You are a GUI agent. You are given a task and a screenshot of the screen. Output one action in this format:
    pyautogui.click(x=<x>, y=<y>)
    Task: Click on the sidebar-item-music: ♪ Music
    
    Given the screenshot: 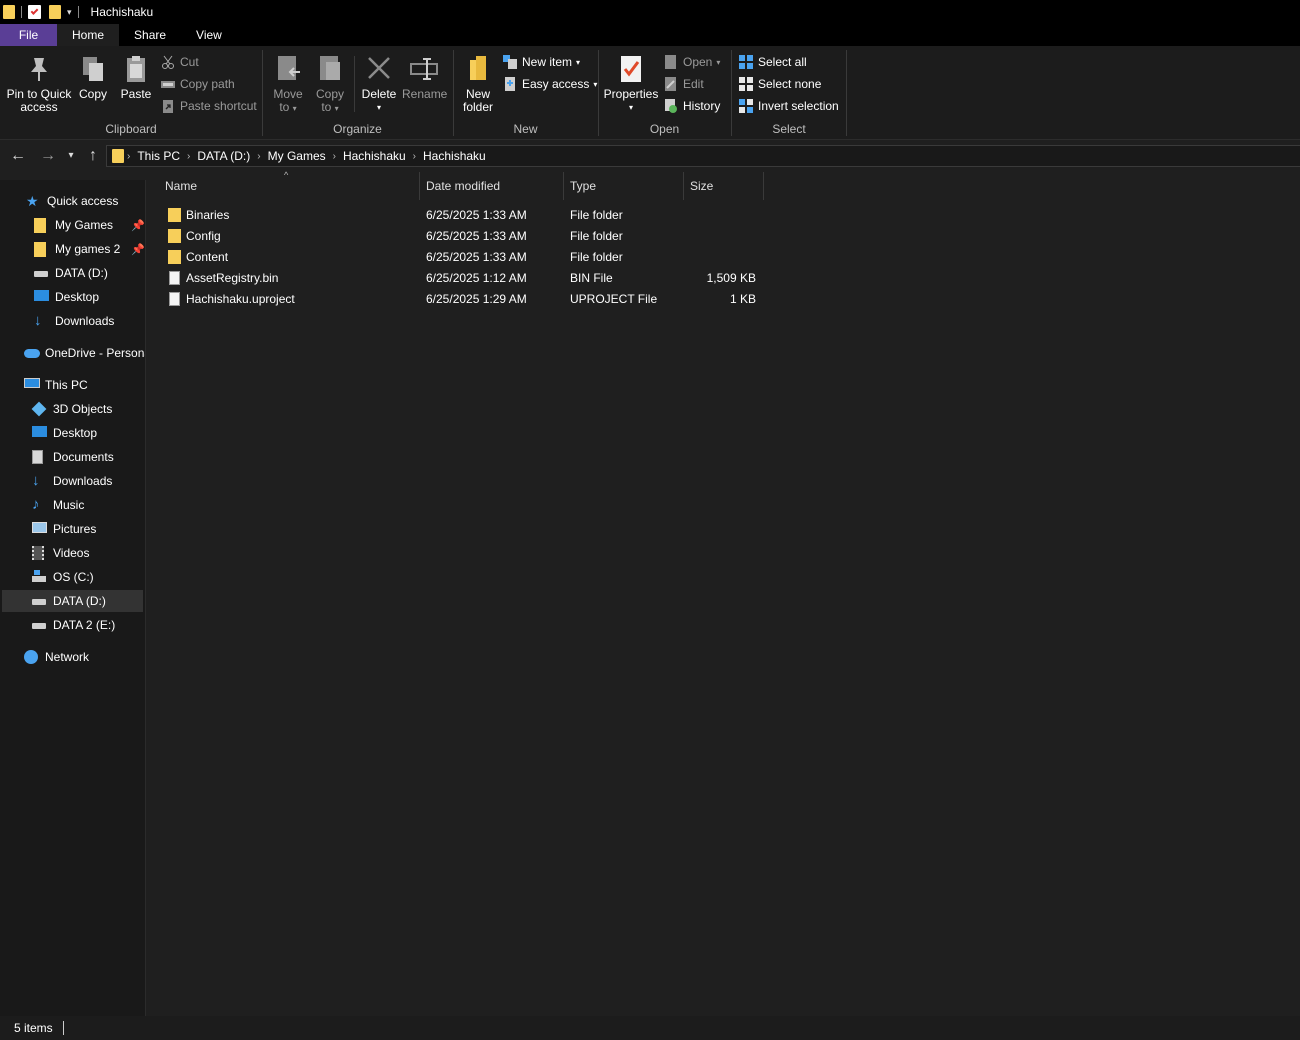 What is the action you would take?
    pyautogui.click(x=58, y=505)
    